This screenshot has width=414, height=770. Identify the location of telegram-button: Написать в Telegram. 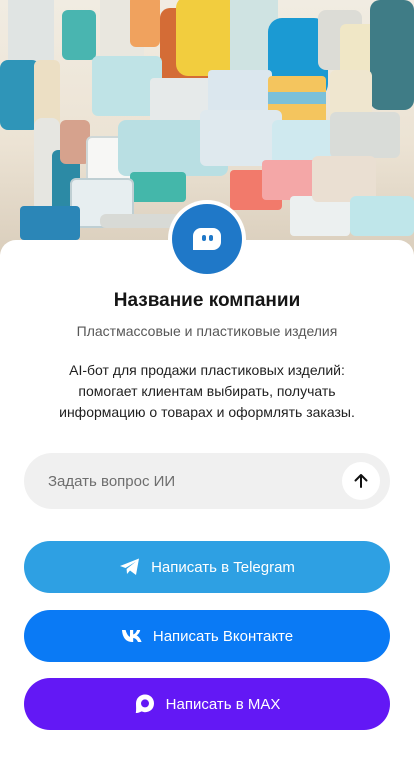
(207, 567).